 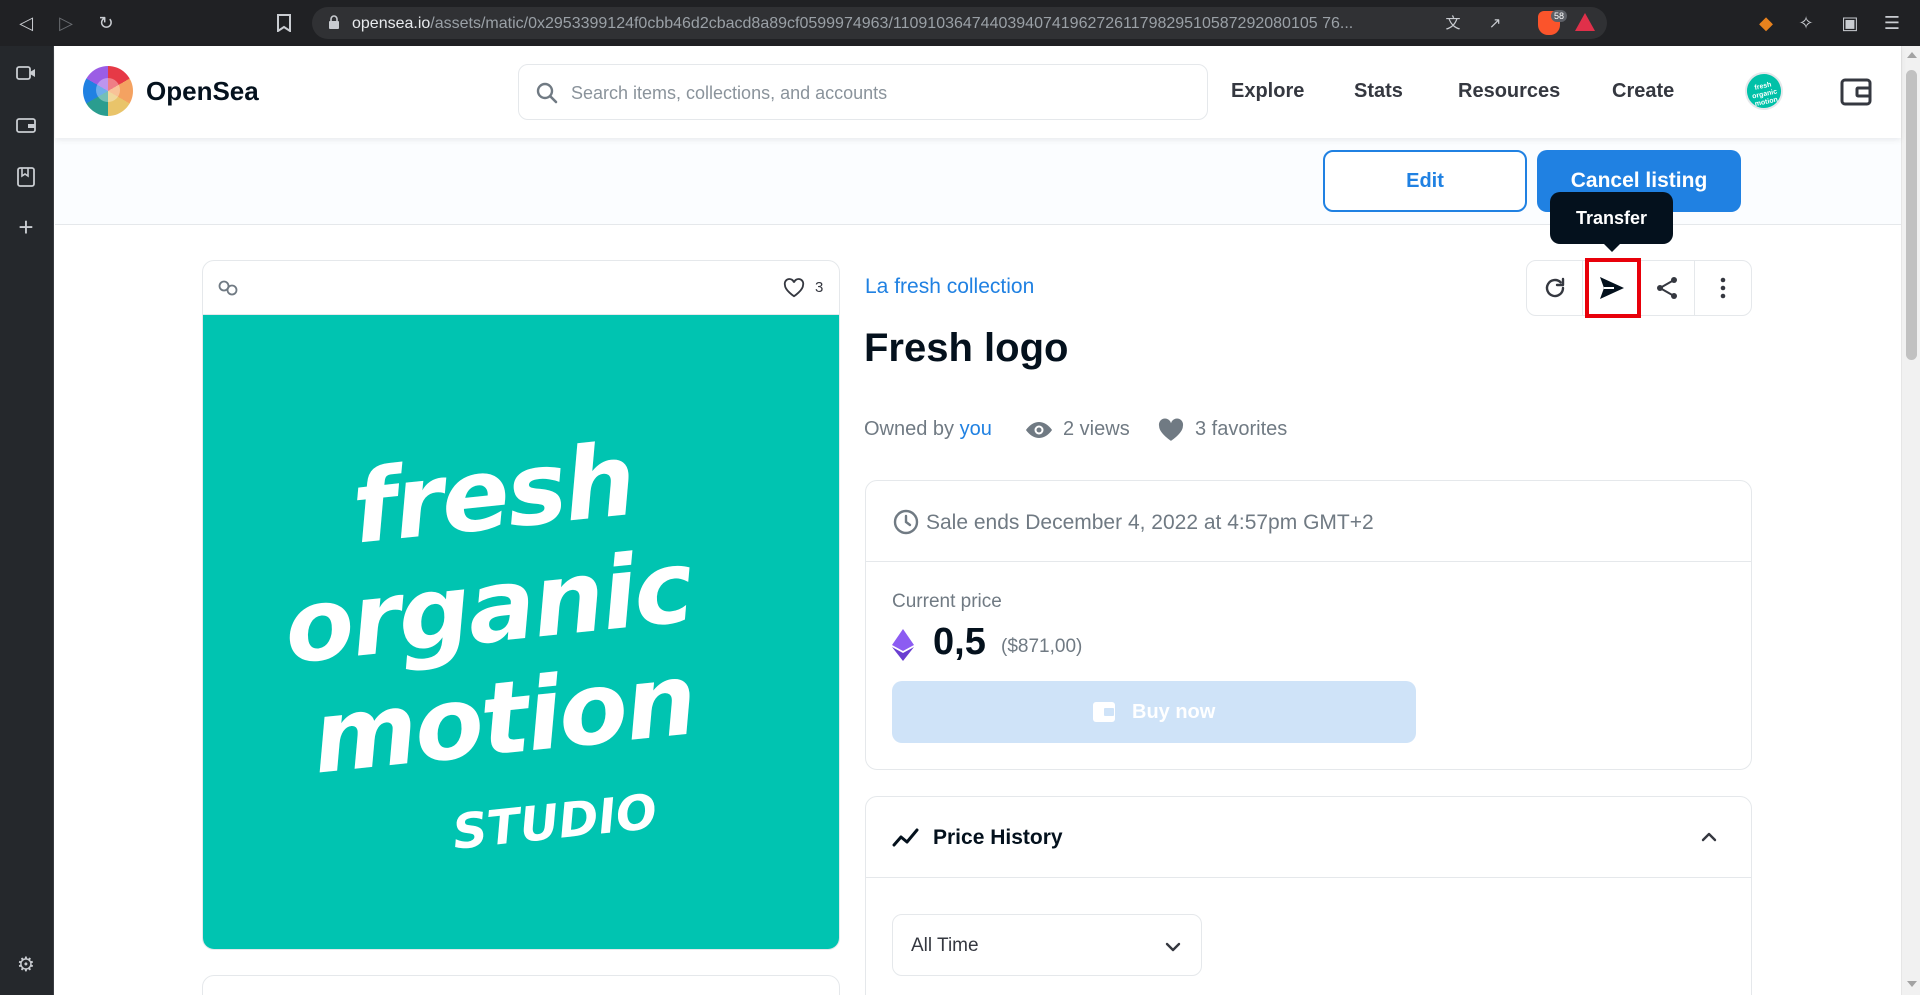 I want to click on nav-create: Create, so click(x=1643, y=91).